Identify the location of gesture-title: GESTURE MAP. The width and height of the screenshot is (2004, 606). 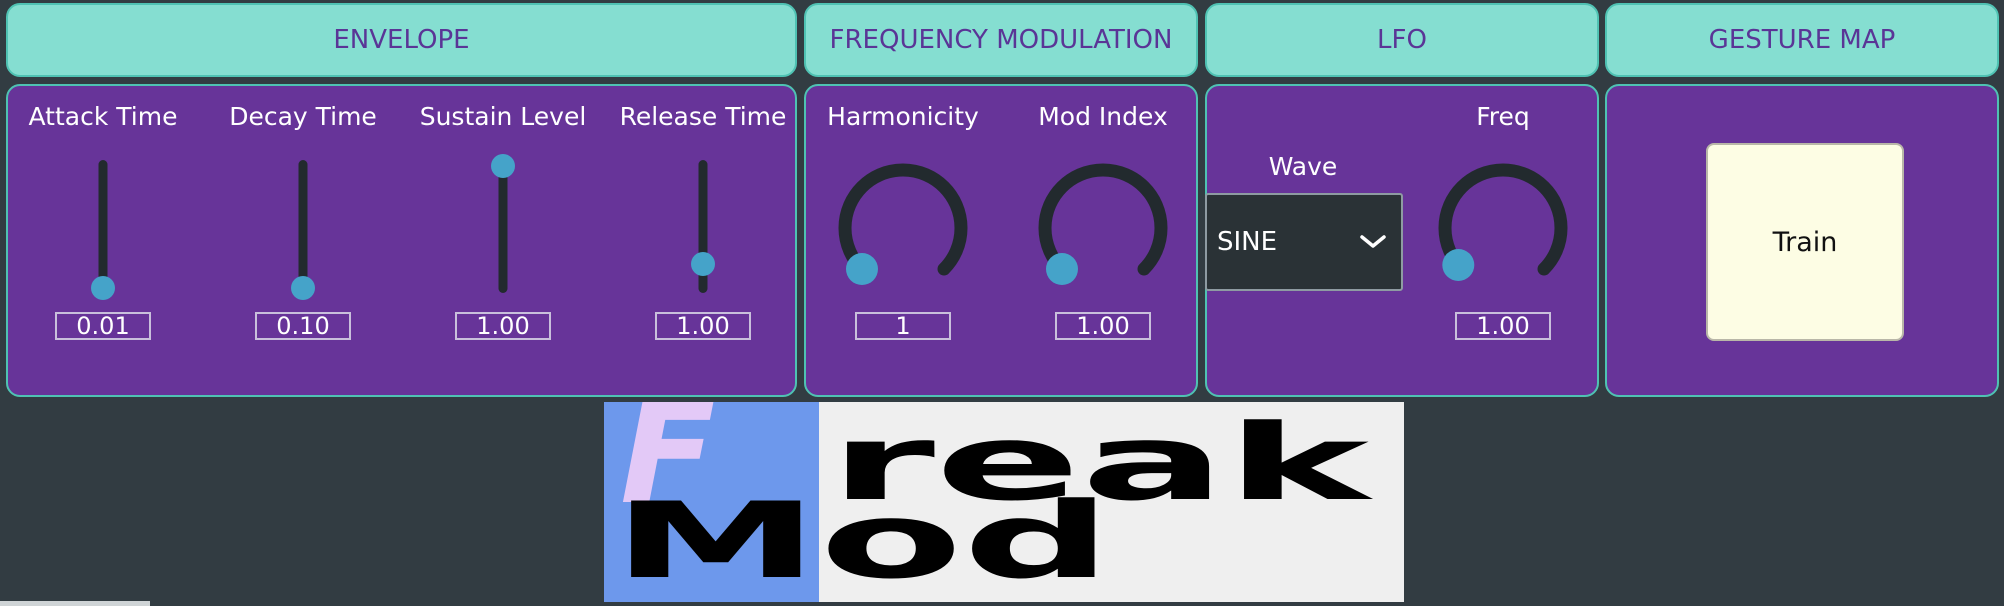
(1802, 40).